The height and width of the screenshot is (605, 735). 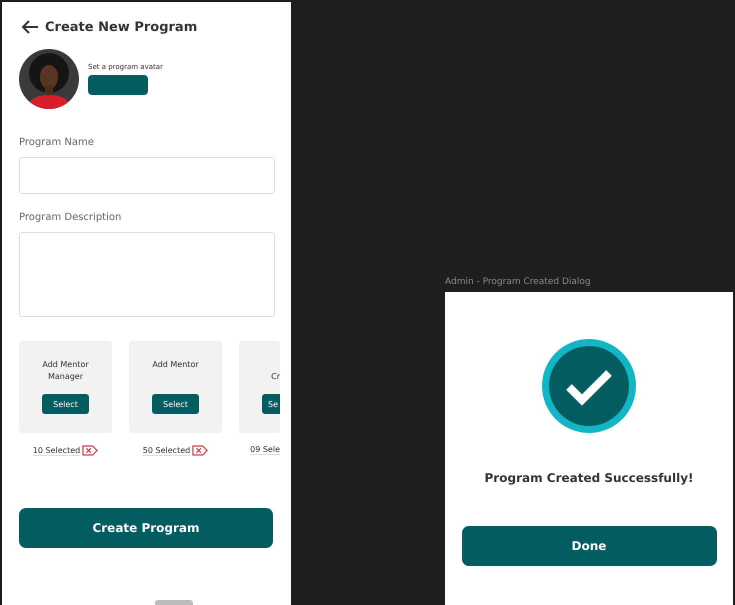 I want to click on selected-count: 10 Selected, so click(x=56, y=451).